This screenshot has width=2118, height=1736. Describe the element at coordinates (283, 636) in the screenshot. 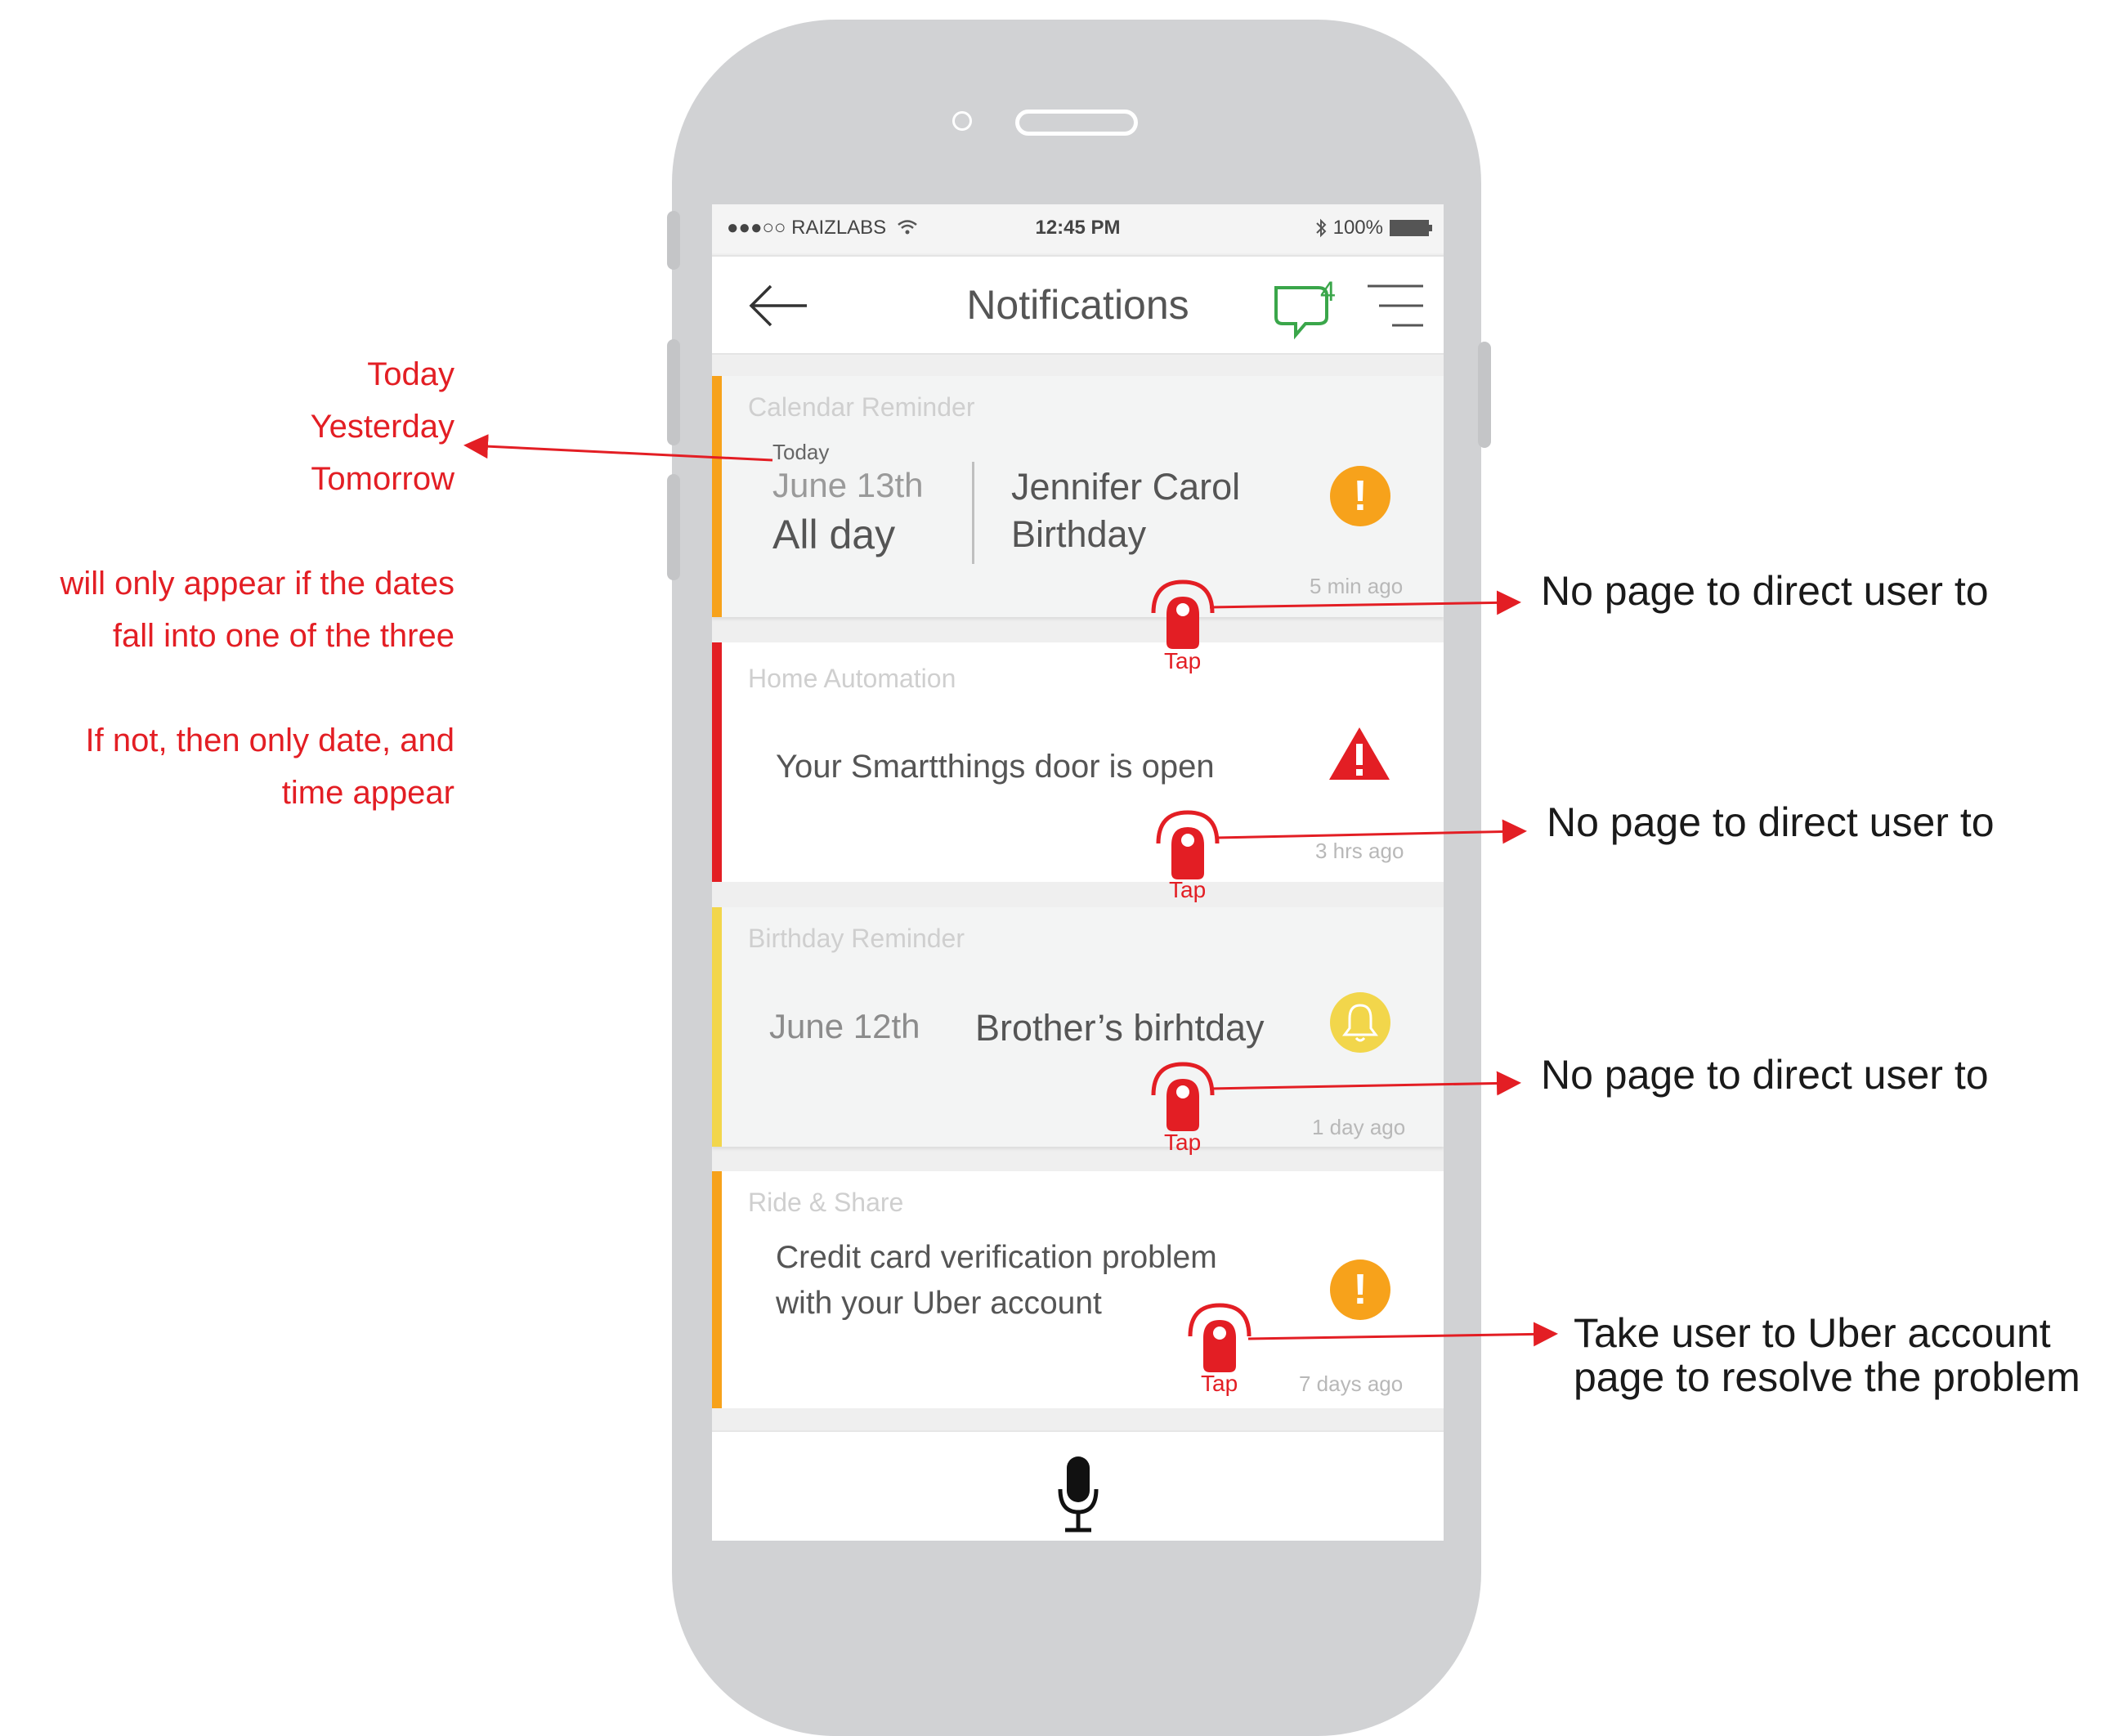

I see `annotation-note-1b: fall into one of the three` at that location.